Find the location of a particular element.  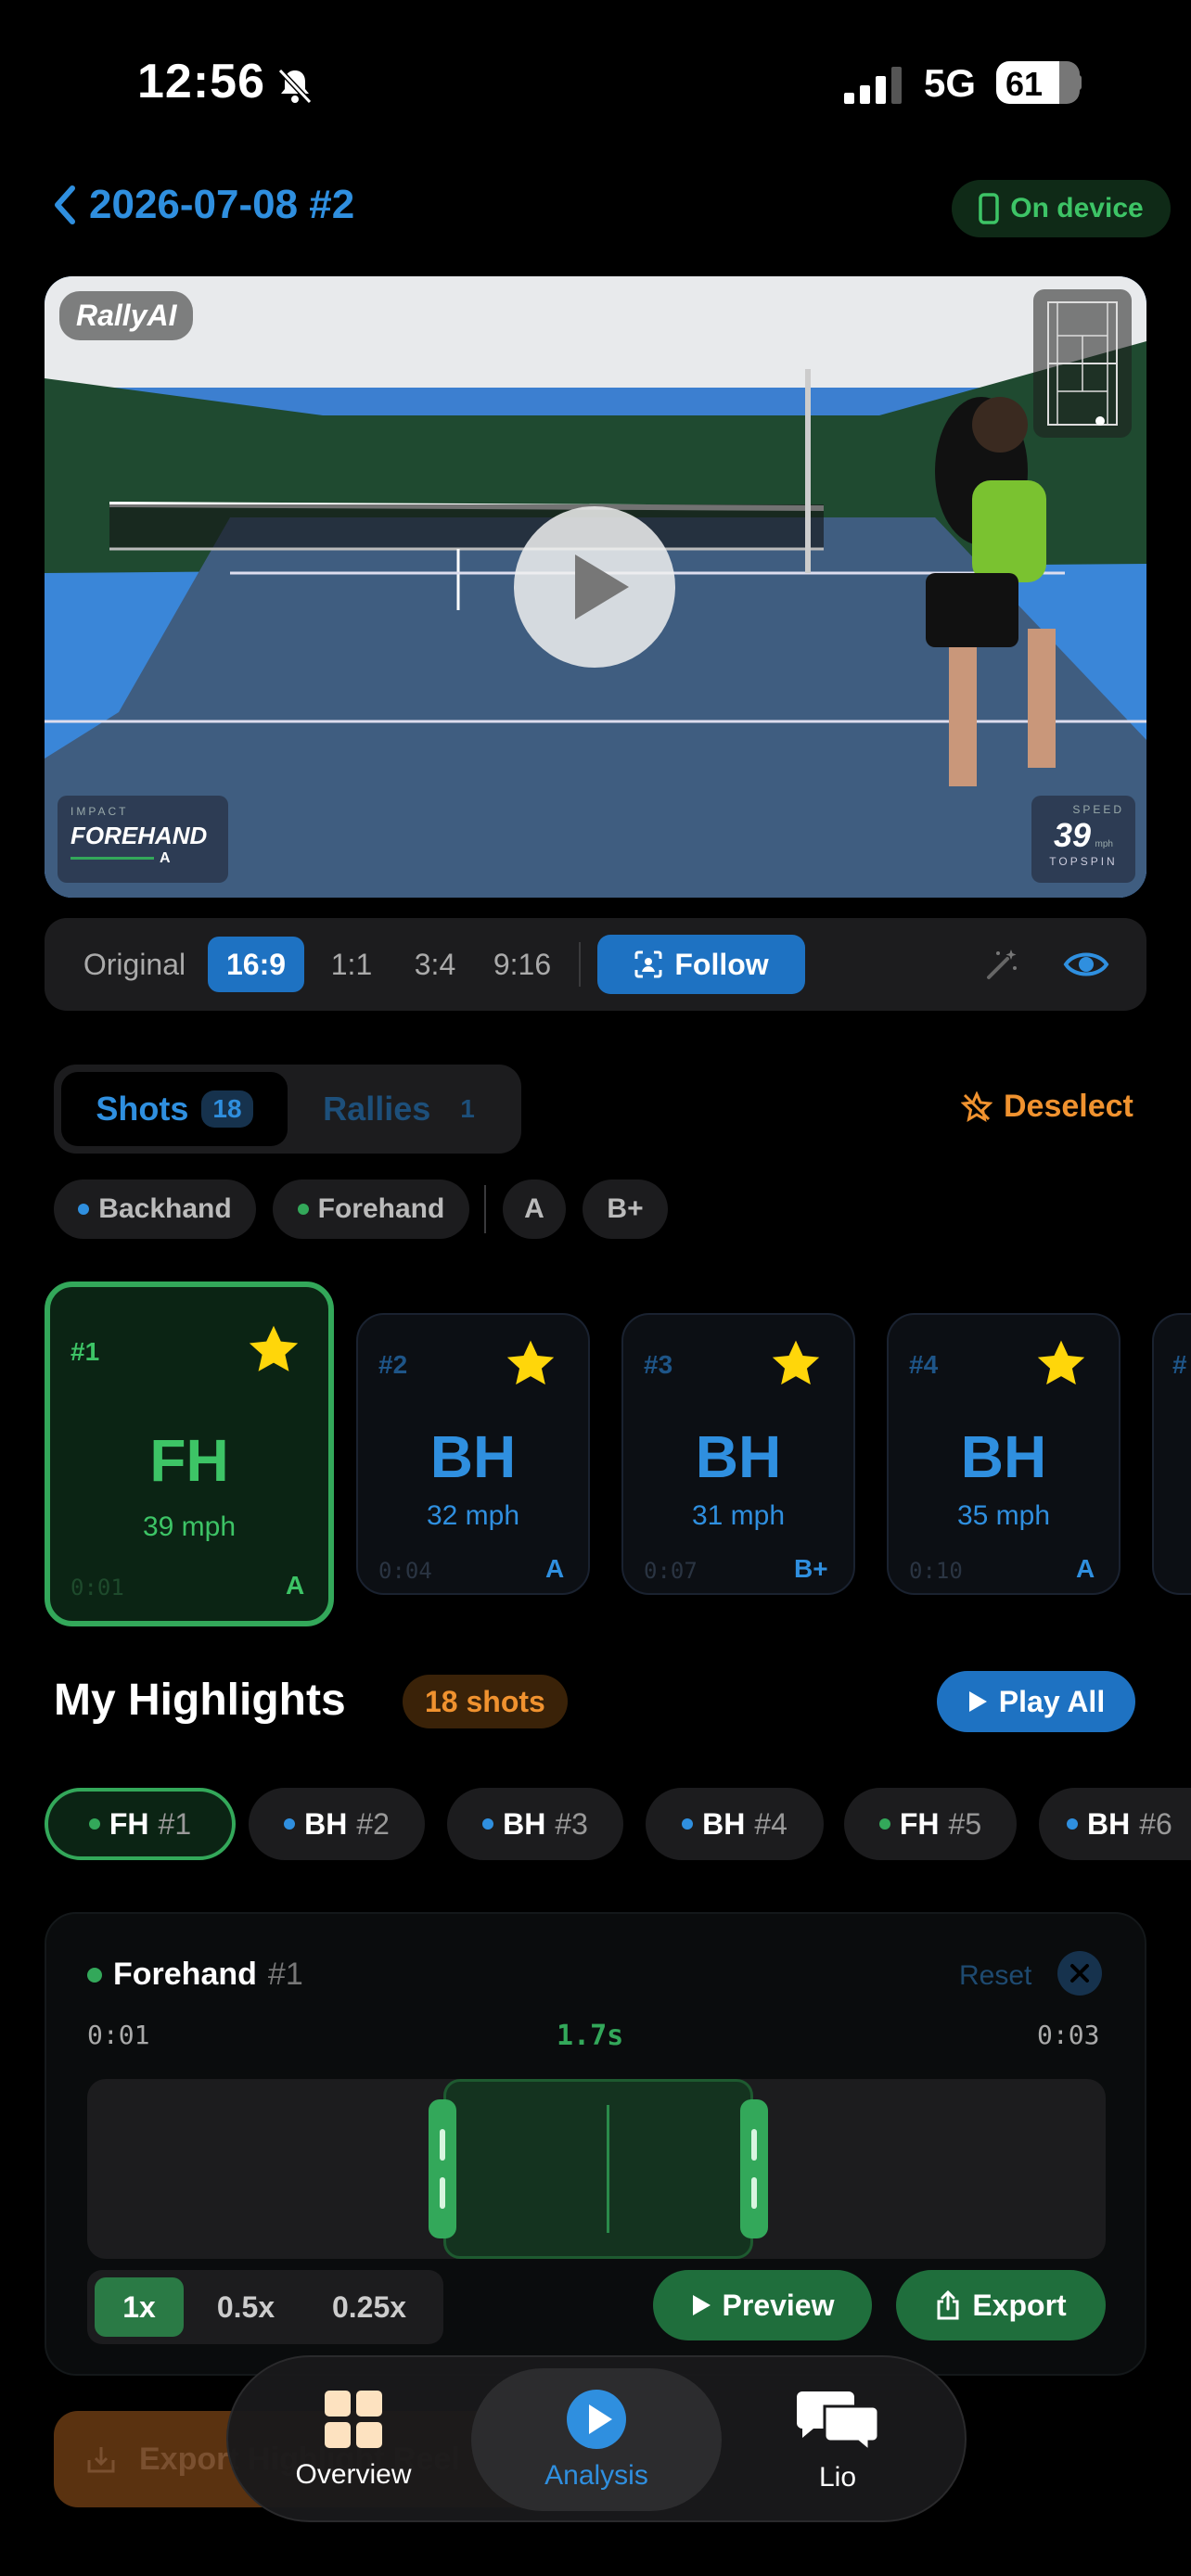

status-time: 12:56 is located at coordinates (201, 81).